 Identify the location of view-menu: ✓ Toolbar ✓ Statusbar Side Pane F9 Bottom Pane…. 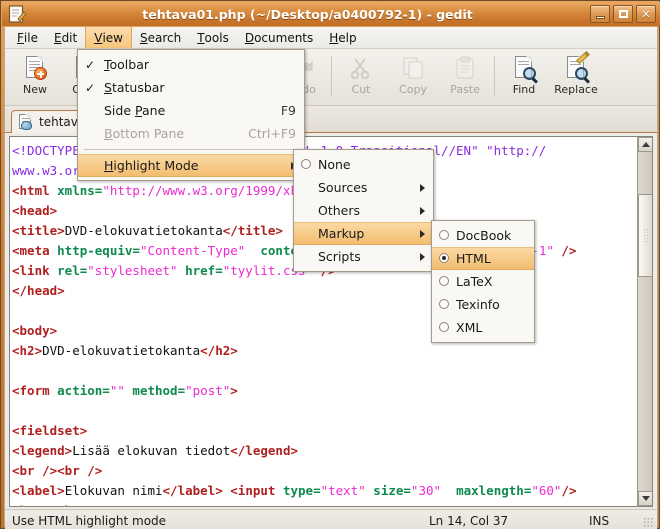
(191, 115).